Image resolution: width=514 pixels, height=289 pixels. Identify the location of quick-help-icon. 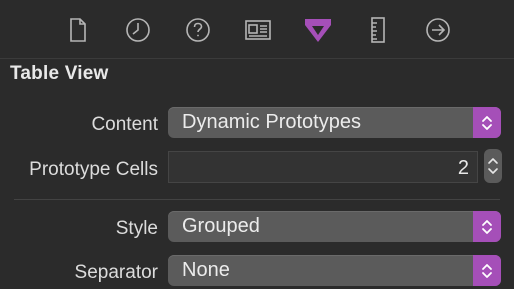
(198, 30).